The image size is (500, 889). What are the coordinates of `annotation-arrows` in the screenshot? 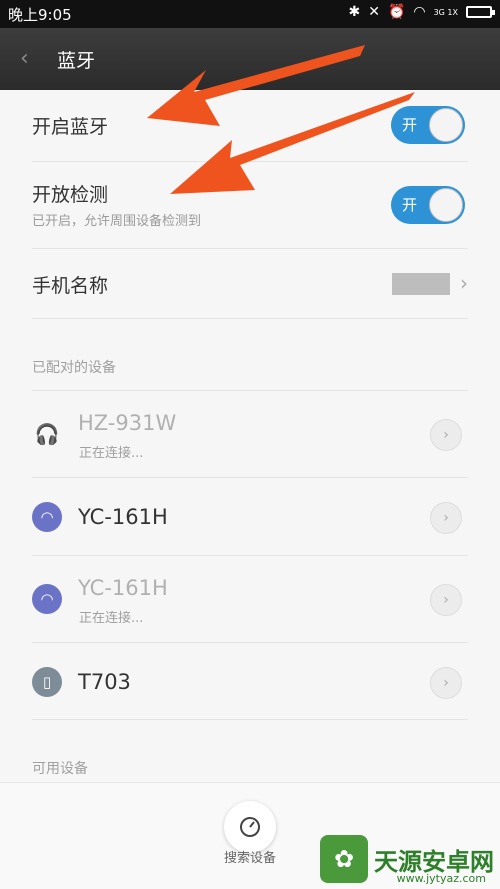 It's located at (281, 119).